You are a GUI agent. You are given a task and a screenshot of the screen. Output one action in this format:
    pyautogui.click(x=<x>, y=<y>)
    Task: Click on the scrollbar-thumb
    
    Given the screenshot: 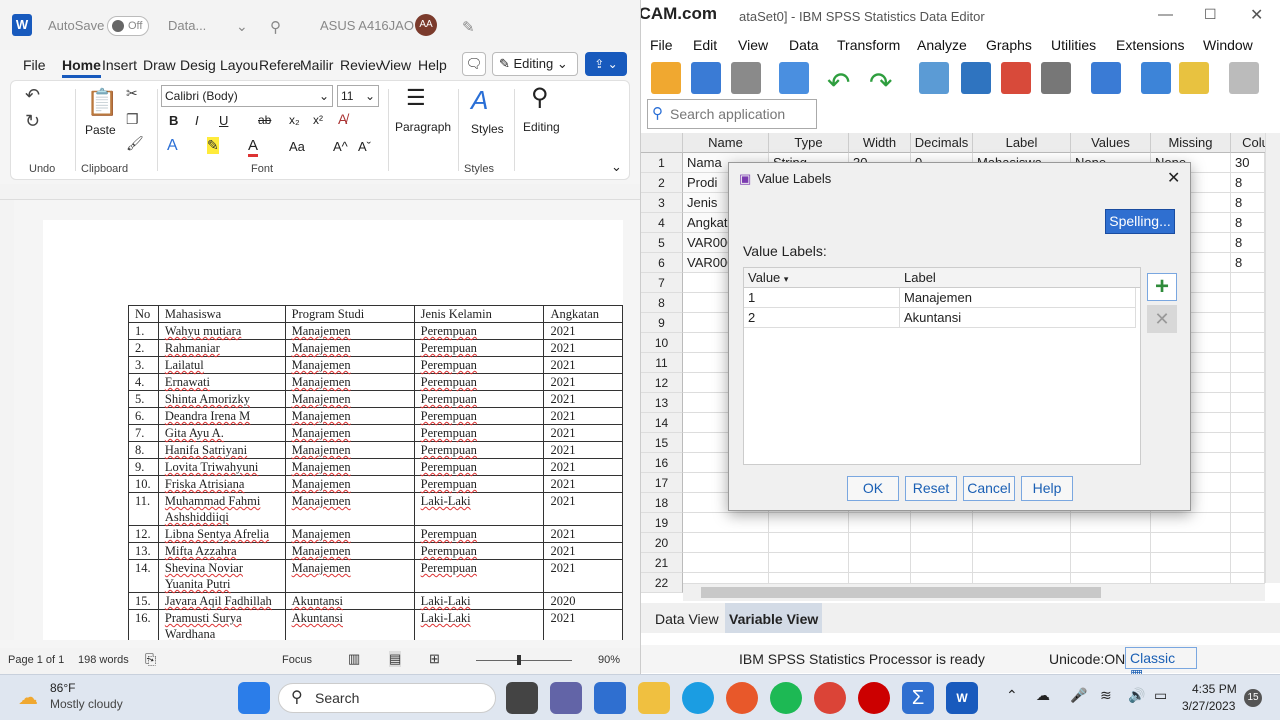 What is the action you would take?
    pyautogui.click(x=901, y=592)
    